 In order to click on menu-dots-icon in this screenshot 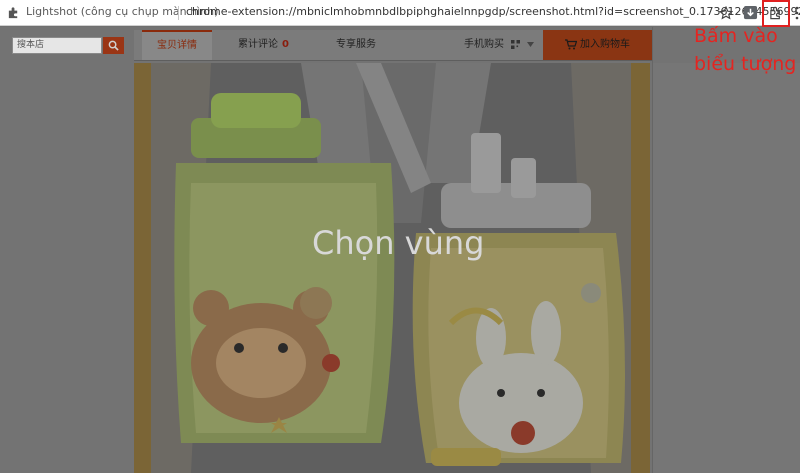, I will do `click(797, 13)`.